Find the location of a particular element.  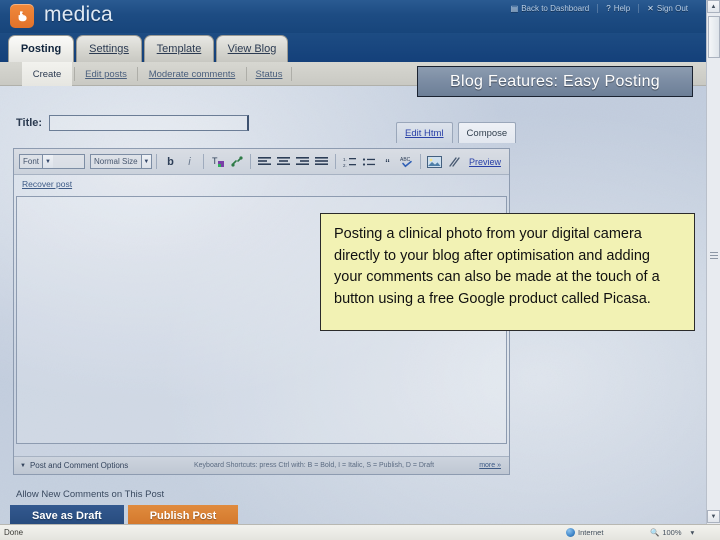

align-left-icon is located at coordinates (264, 161).